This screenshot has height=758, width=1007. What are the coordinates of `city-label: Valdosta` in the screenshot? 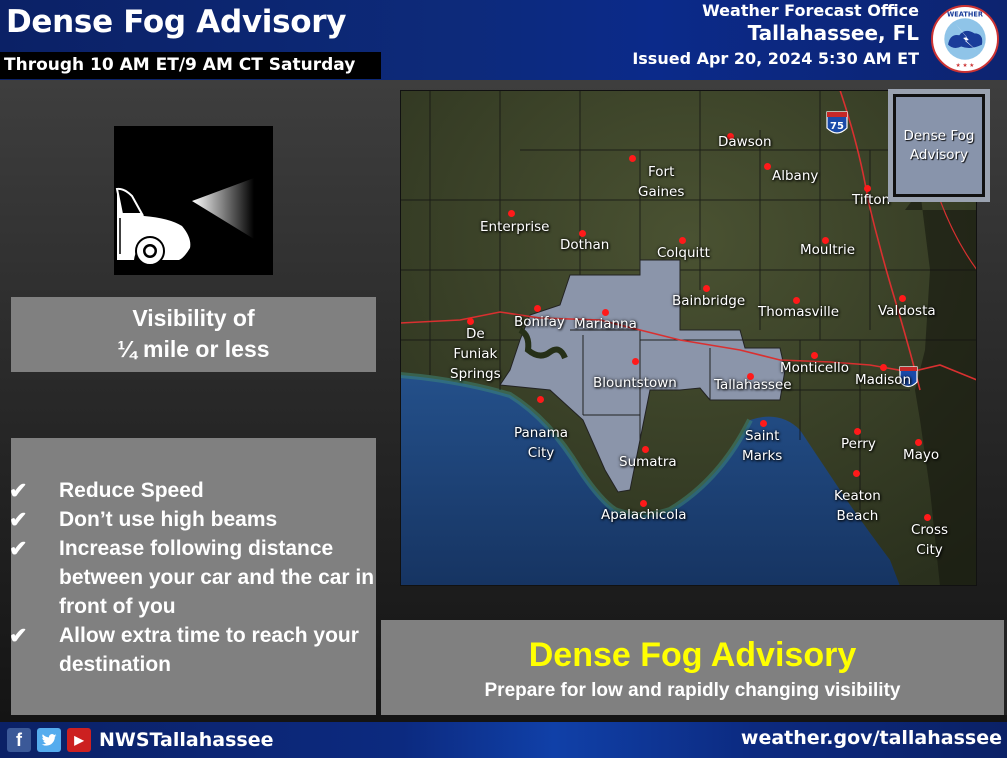 It's located at (907, 311).